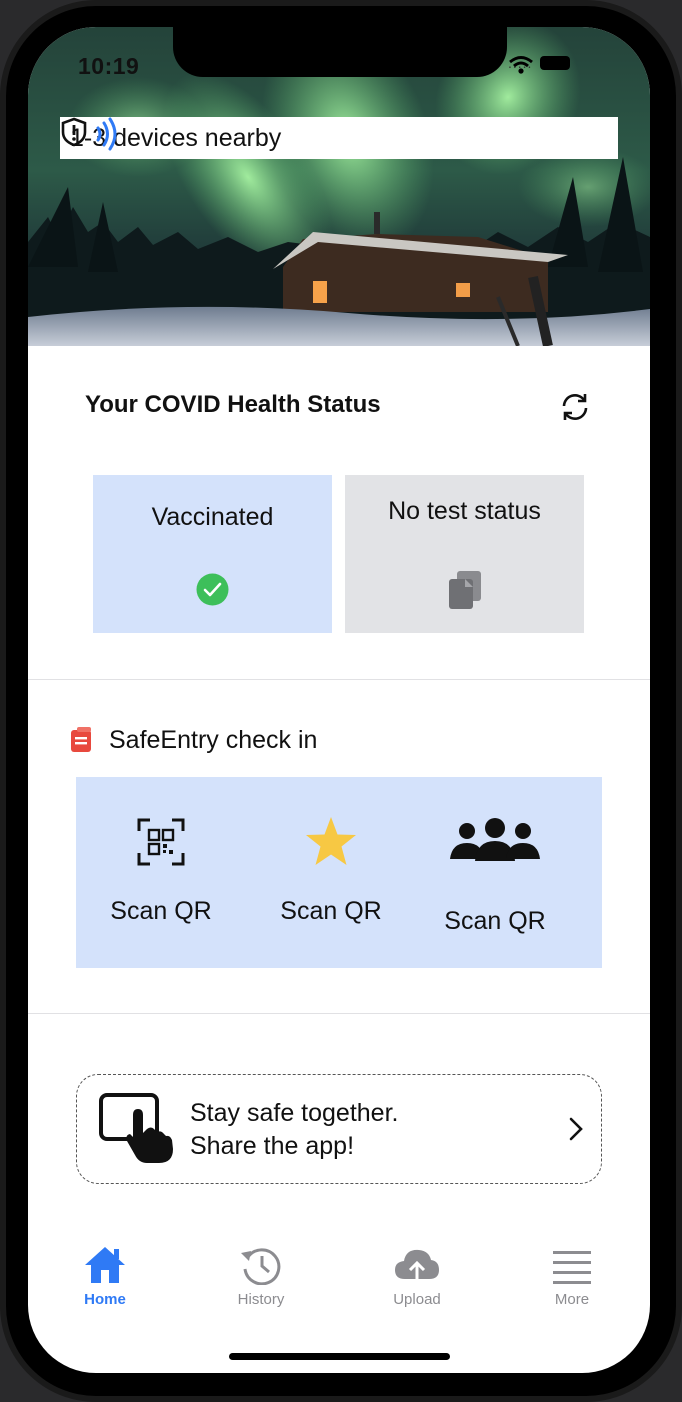 The width and height of the screenshot is (682, 1402). I want to click on battery-icon, so click(555, 63).